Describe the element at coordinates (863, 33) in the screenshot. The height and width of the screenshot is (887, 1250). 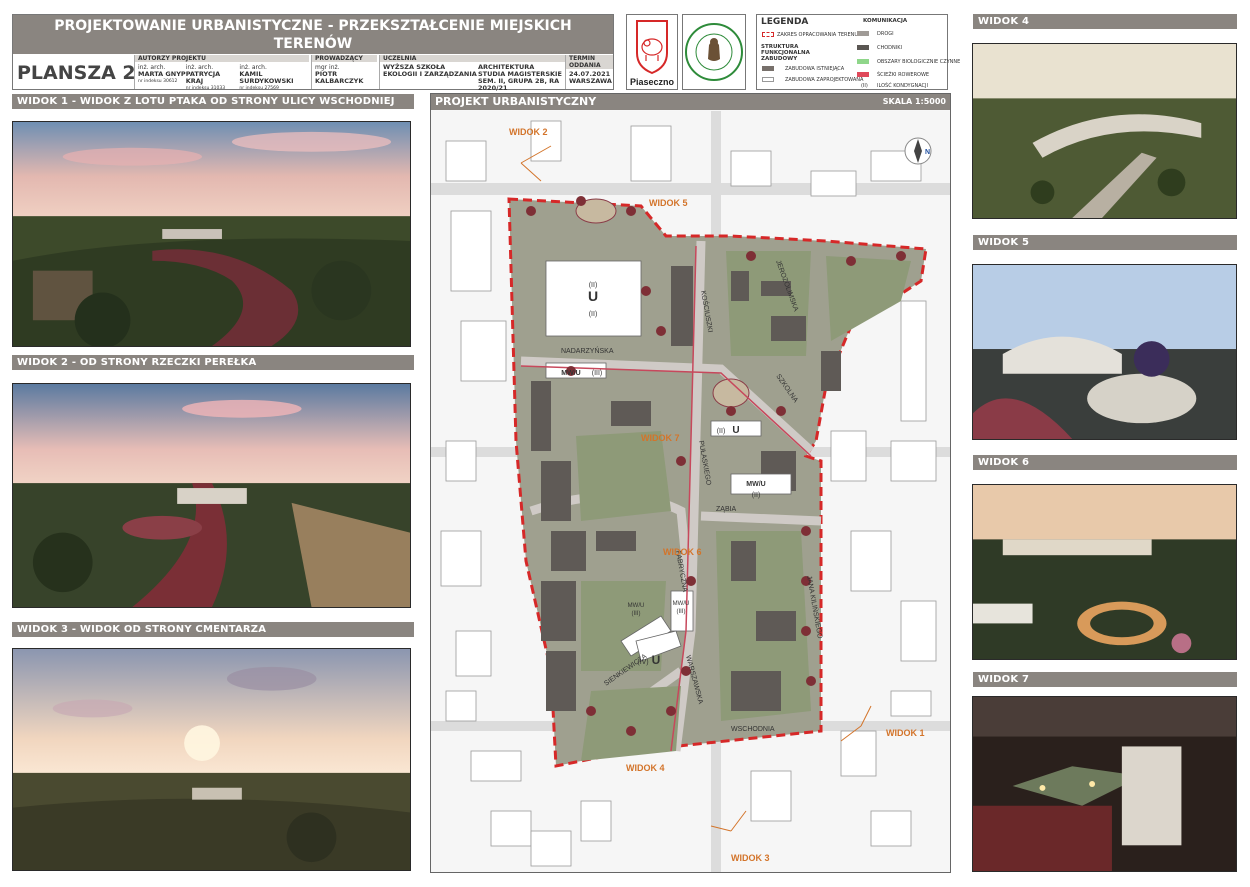
I see `roads-swatch` at that location.